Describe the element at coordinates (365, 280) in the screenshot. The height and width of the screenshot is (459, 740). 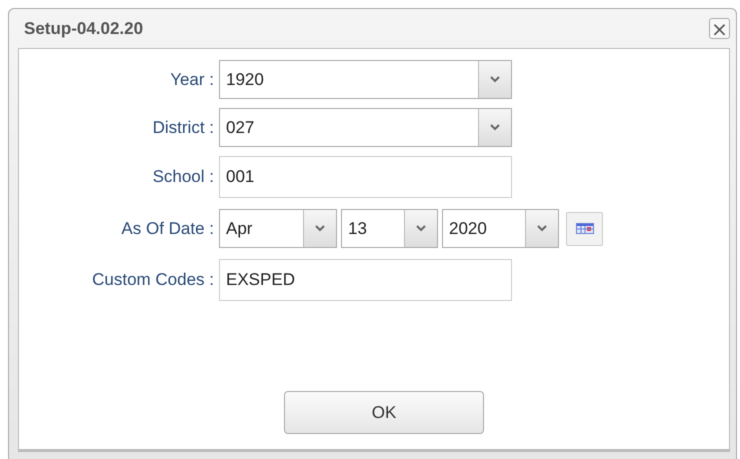
I see `text-field: EXSPED` at that location.